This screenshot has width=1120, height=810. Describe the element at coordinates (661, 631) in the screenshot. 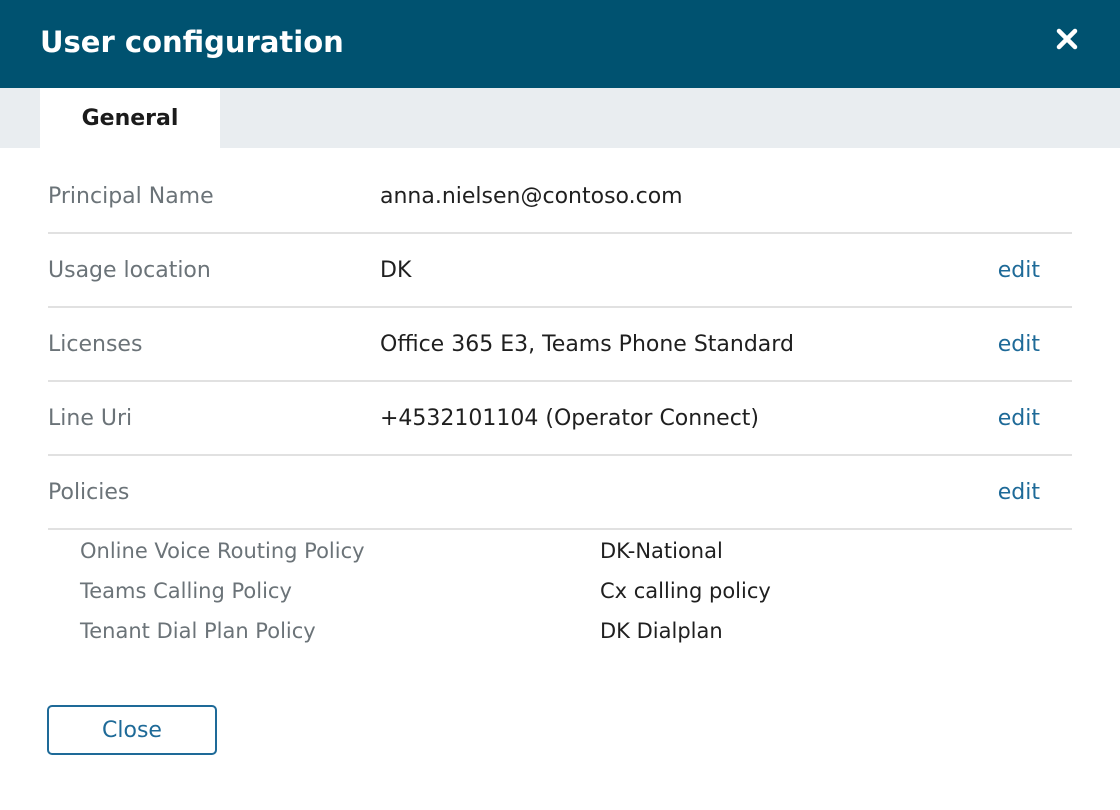

I see `policy-value: DK Dialplan` at that location.